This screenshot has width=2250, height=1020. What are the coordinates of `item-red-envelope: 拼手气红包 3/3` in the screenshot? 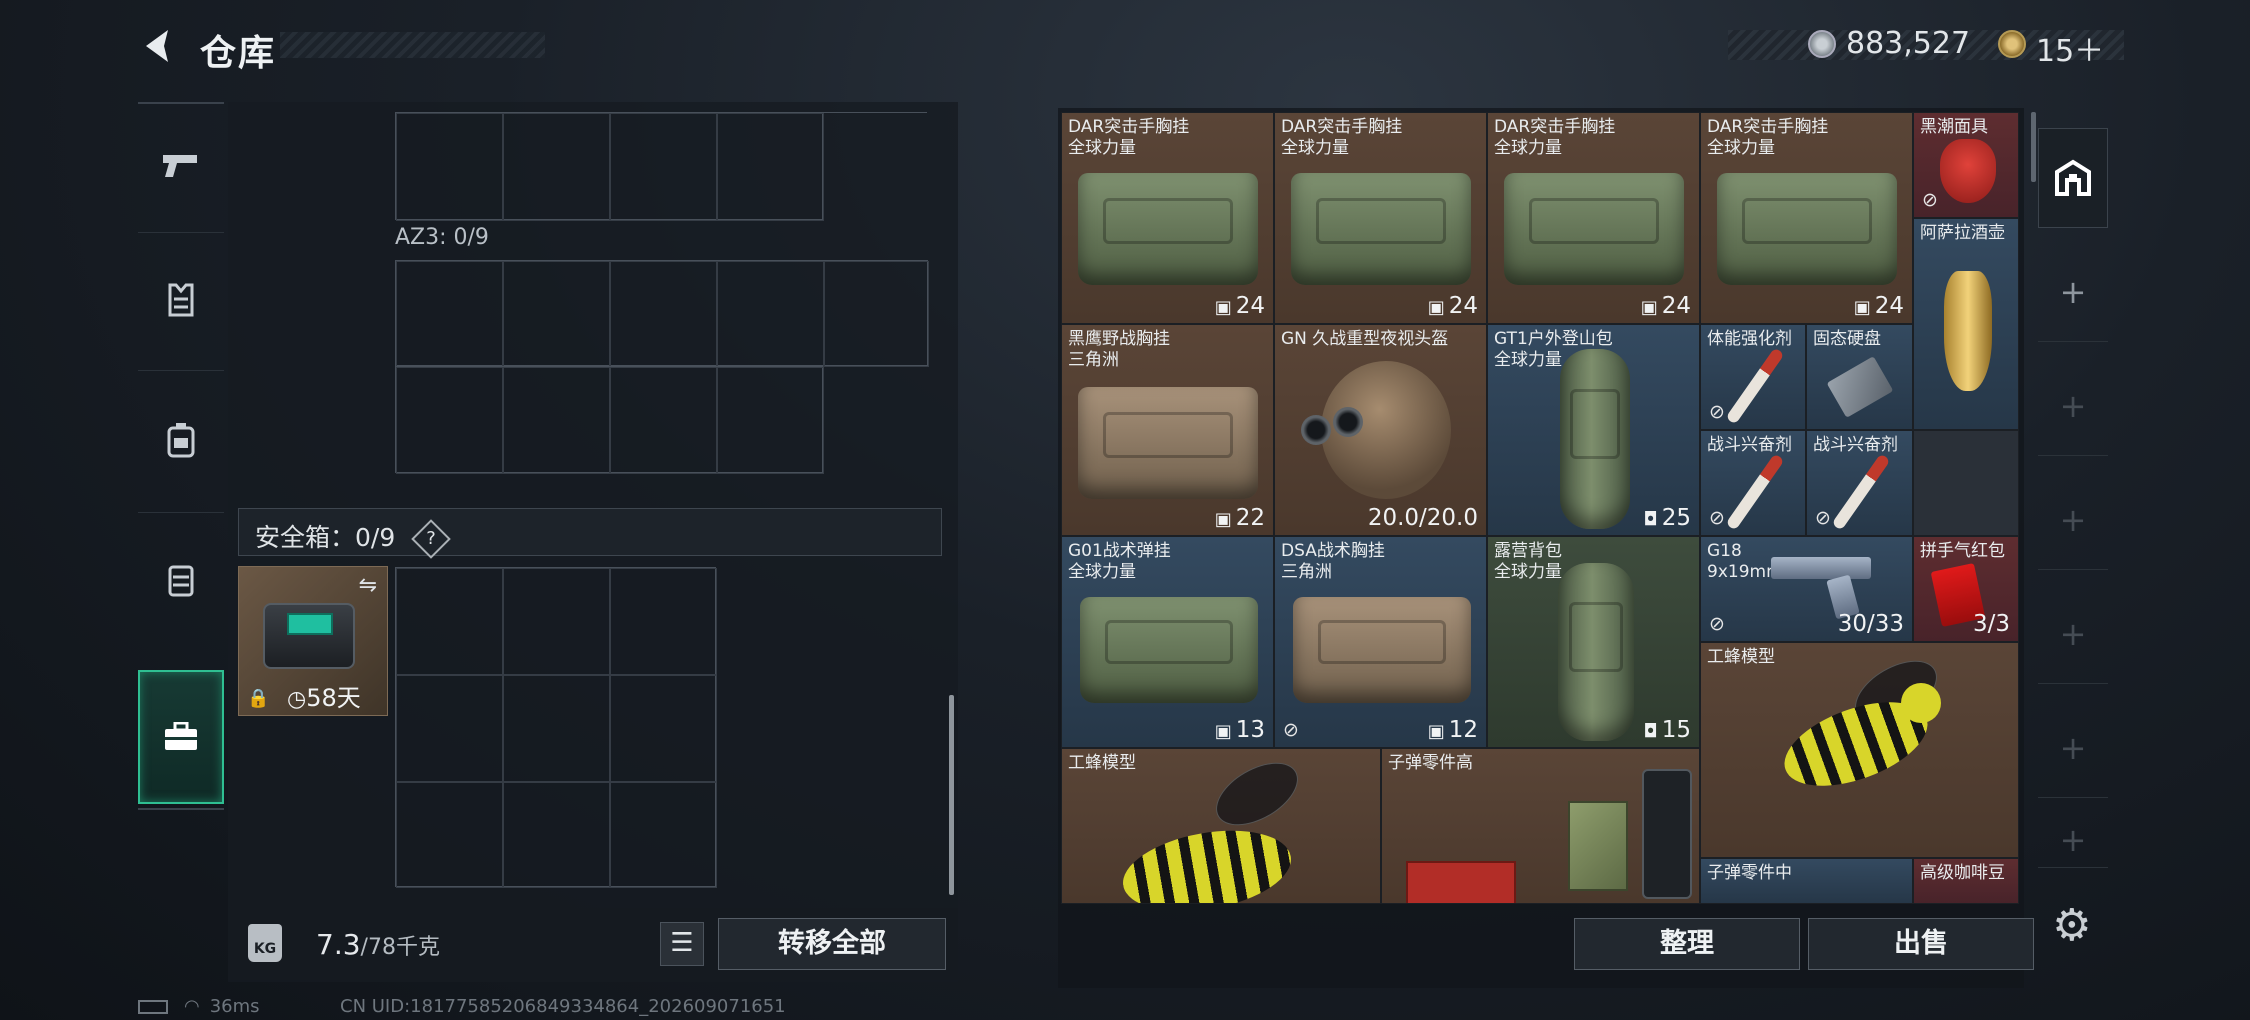 It's located at (1966, 589).